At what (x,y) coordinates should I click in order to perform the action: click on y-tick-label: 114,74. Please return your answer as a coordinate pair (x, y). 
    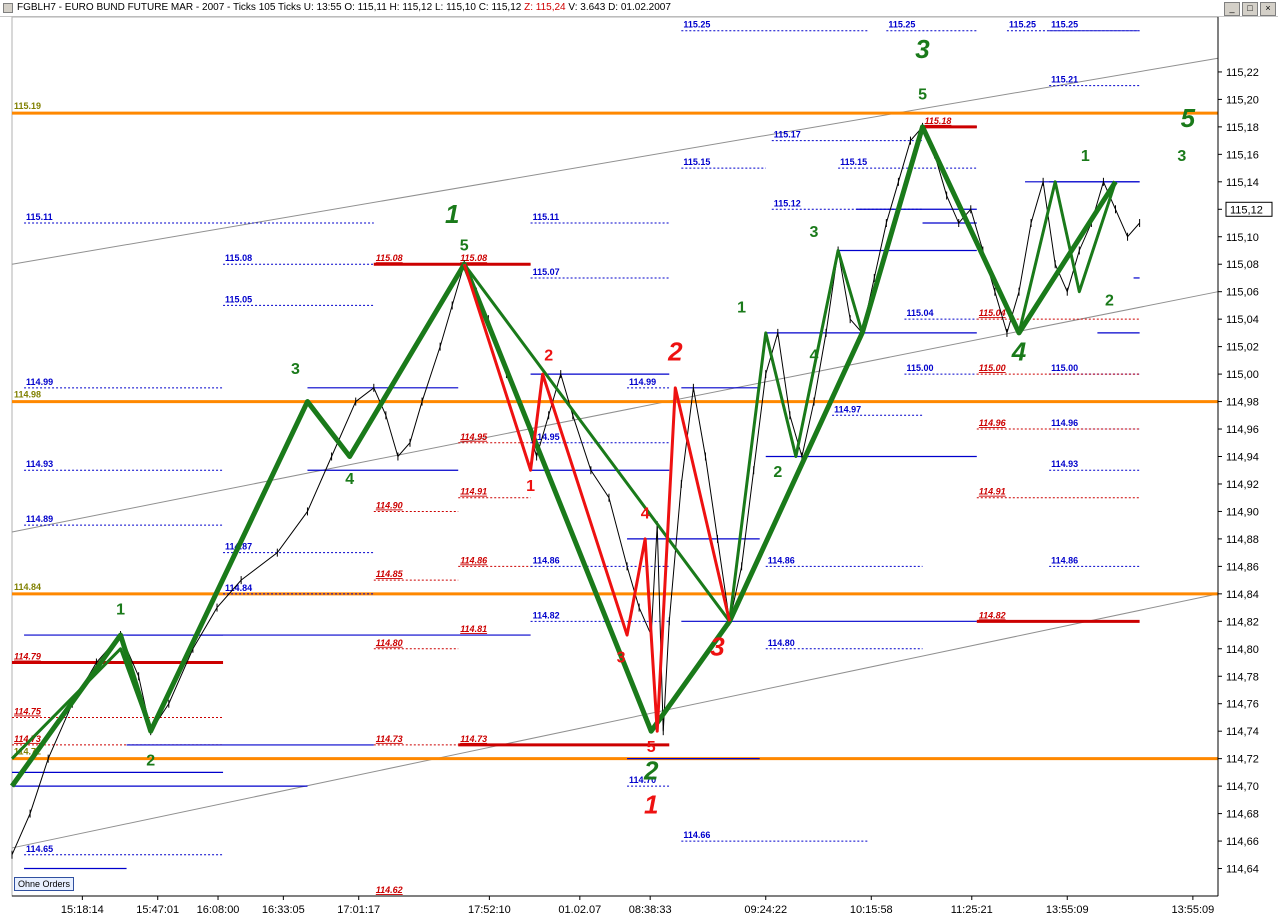
    Looking at the image, I should click on (1242, 732).